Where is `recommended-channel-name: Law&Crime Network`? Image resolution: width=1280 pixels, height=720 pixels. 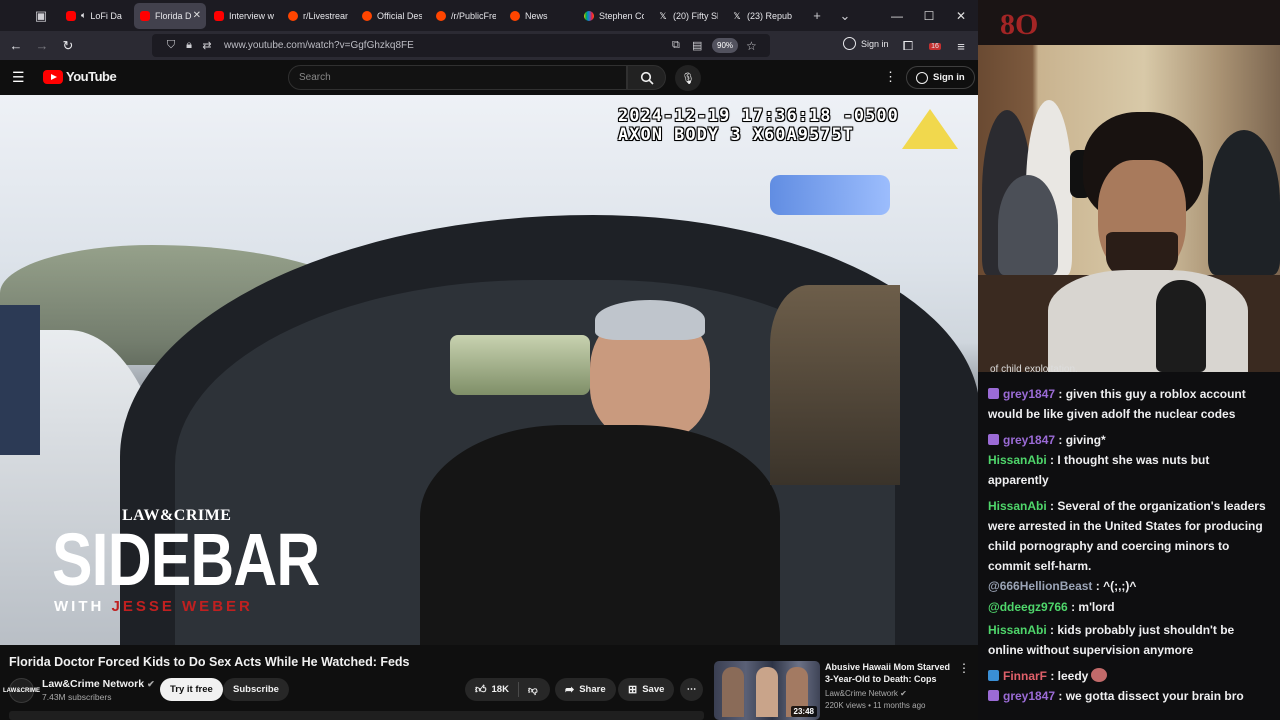
recommended-channel-name: Law&Crime Network is located at coordinates (861, 693).